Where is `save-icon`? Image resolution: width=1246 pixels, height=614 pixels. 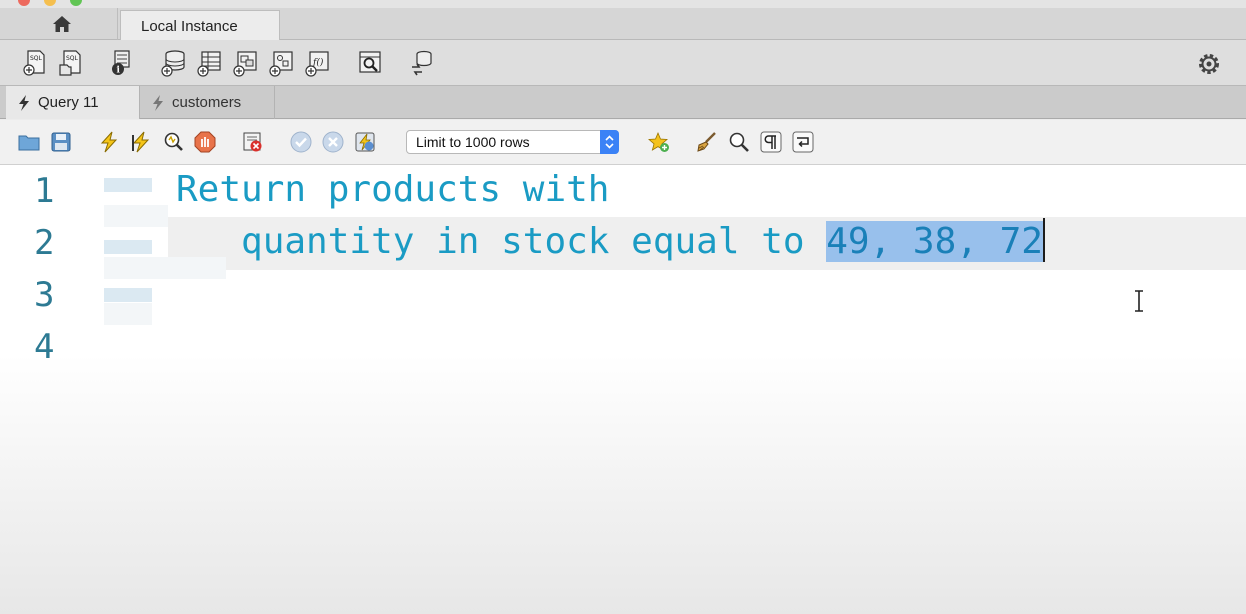 save-icon is located at coordinates (61, 142).